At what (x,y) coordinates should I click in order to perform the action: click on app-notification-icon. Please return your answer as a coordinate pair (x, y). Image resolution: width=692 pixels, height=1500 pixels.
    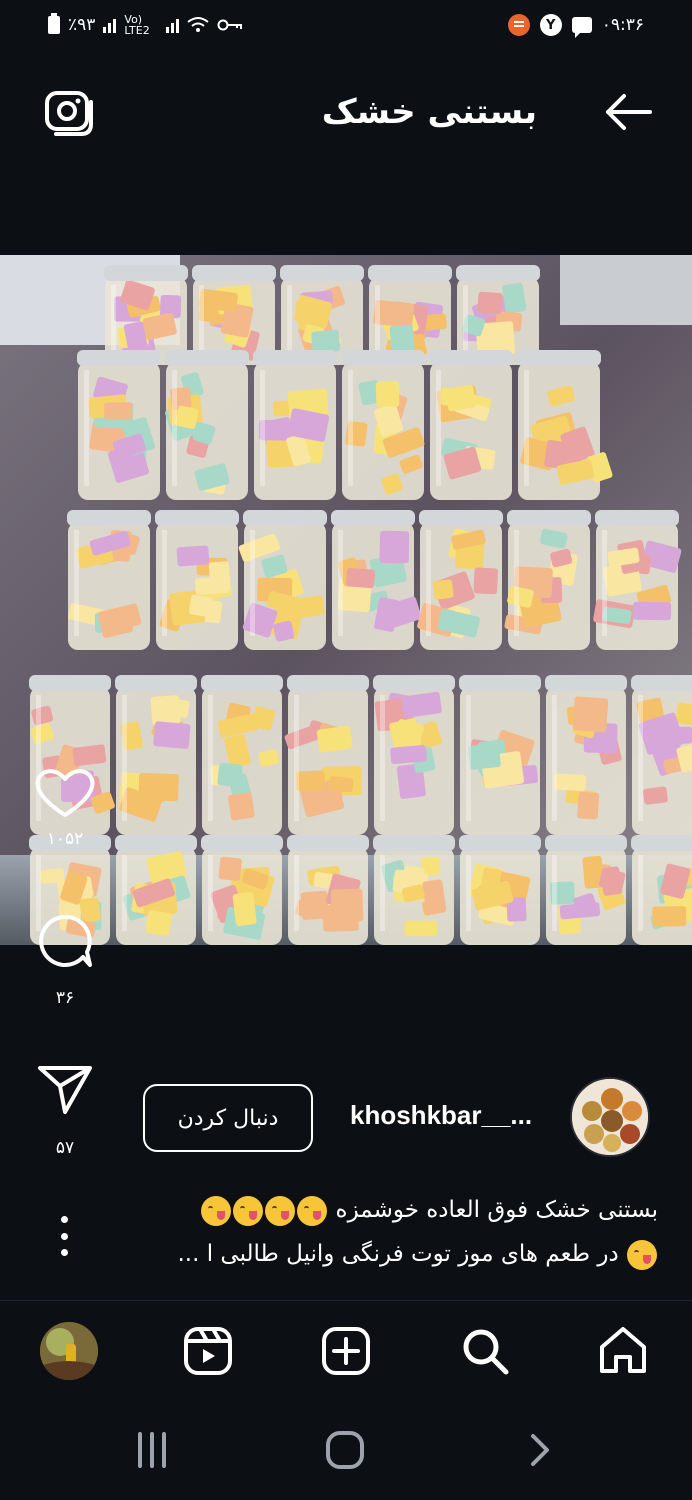
    Looking at the image, I should click on (518, 25).